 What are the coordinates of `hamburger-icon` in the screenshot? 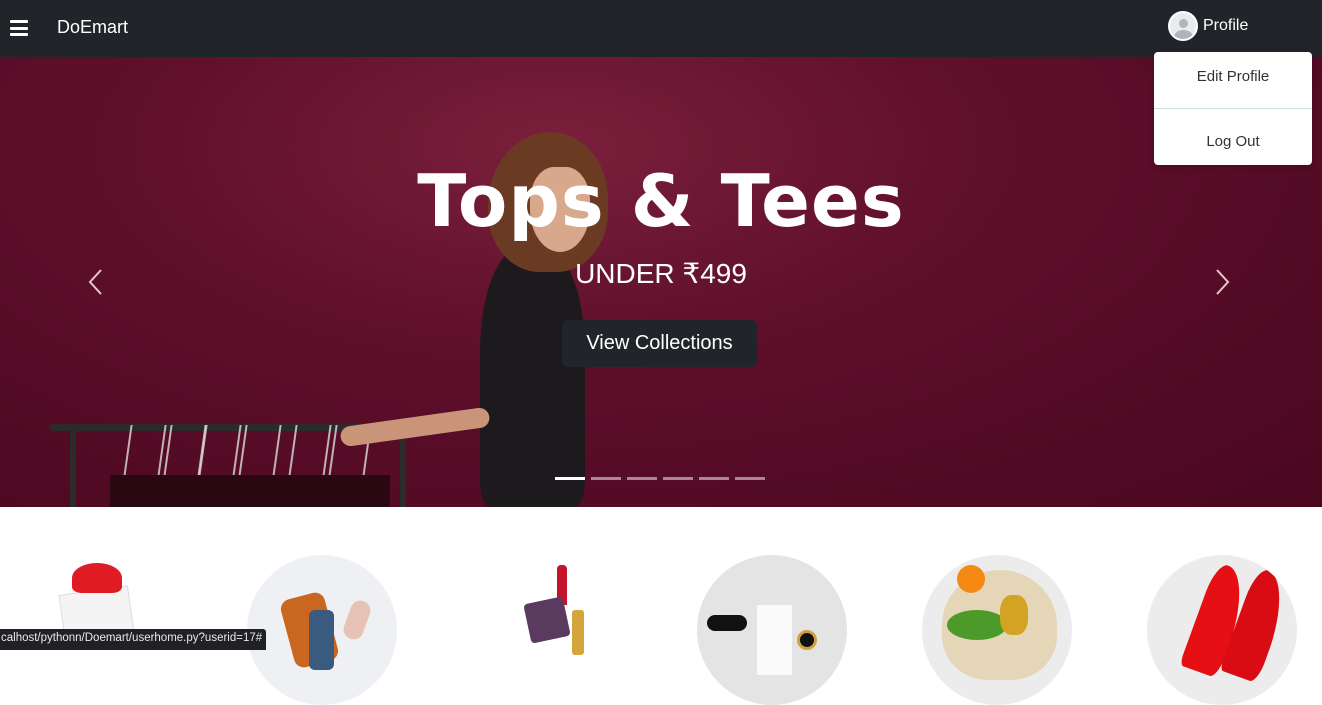 It's located at (19, 28).